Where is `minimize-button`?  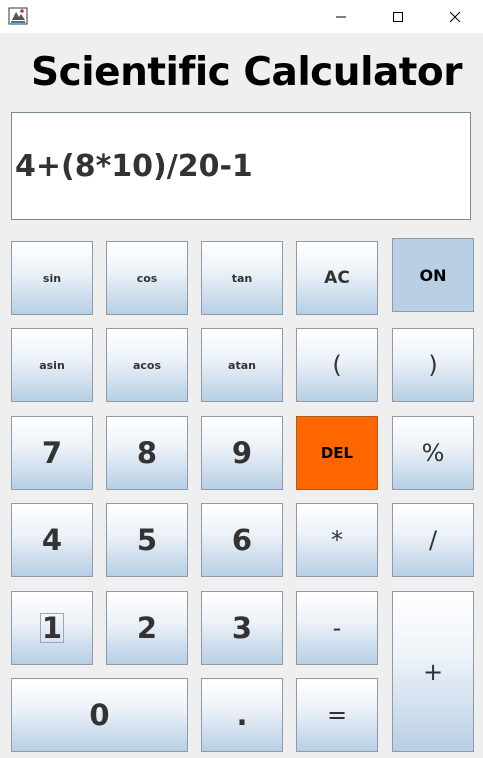
minimize-button is located at coordinates (341, 16).